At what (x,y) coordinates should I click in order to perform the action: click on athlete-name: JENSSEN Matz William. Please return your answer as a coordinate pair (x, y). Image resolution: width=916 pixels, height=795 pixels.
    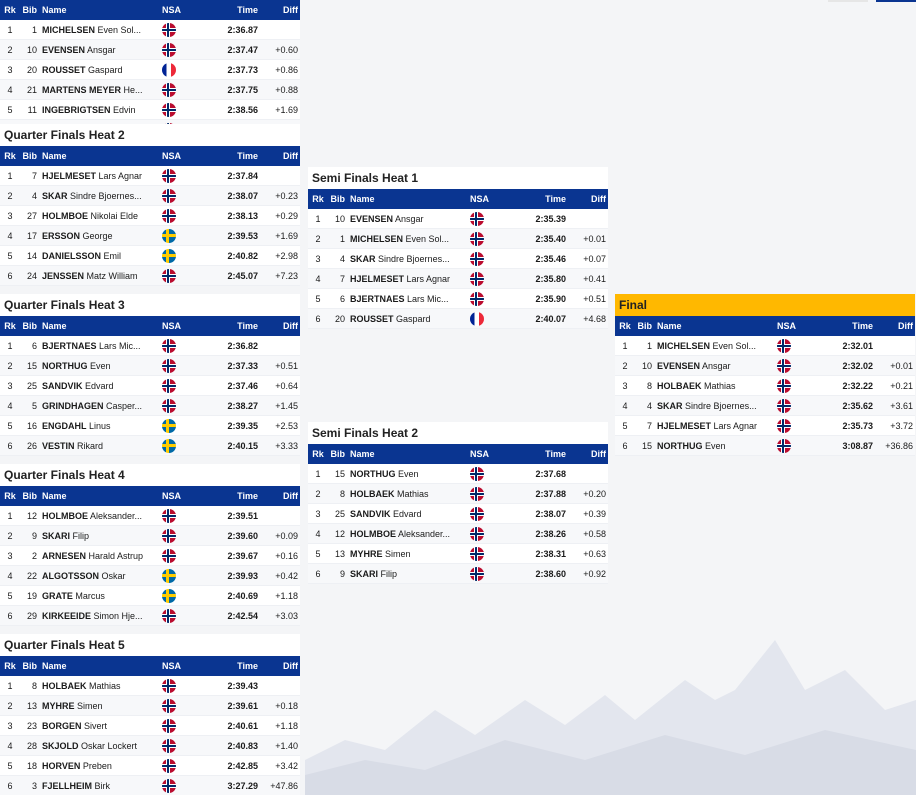
    Looking at the image, I should click on (100, 276).